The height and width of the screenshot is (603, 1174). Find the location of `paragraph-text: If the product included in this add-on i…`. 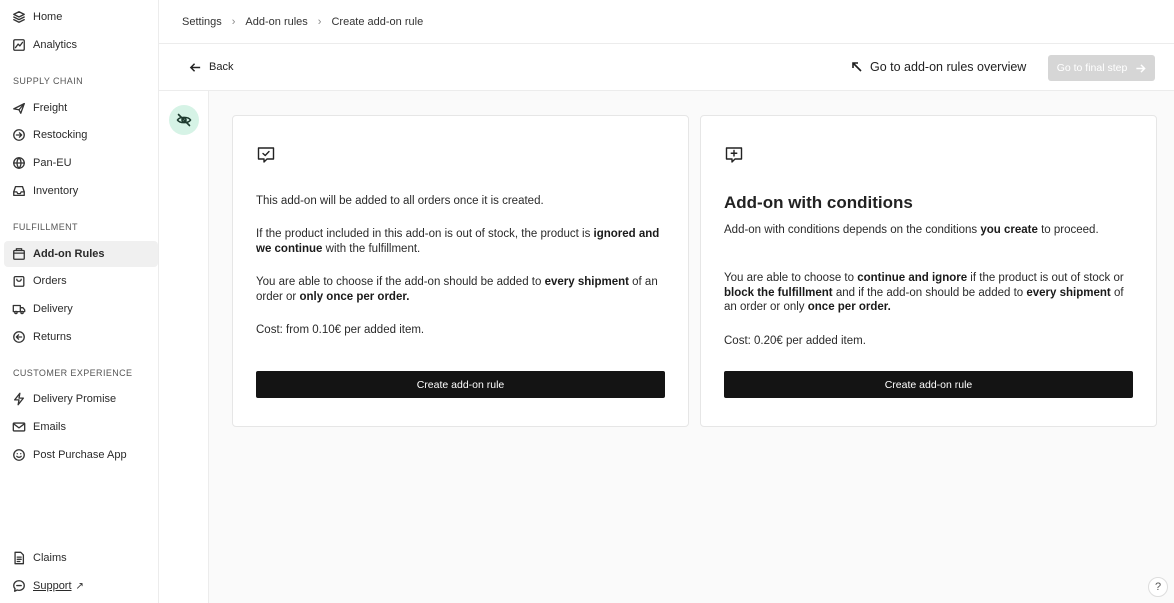

paragraph-text: If the product included in this add-on i… is located at coordinates (425, 234).